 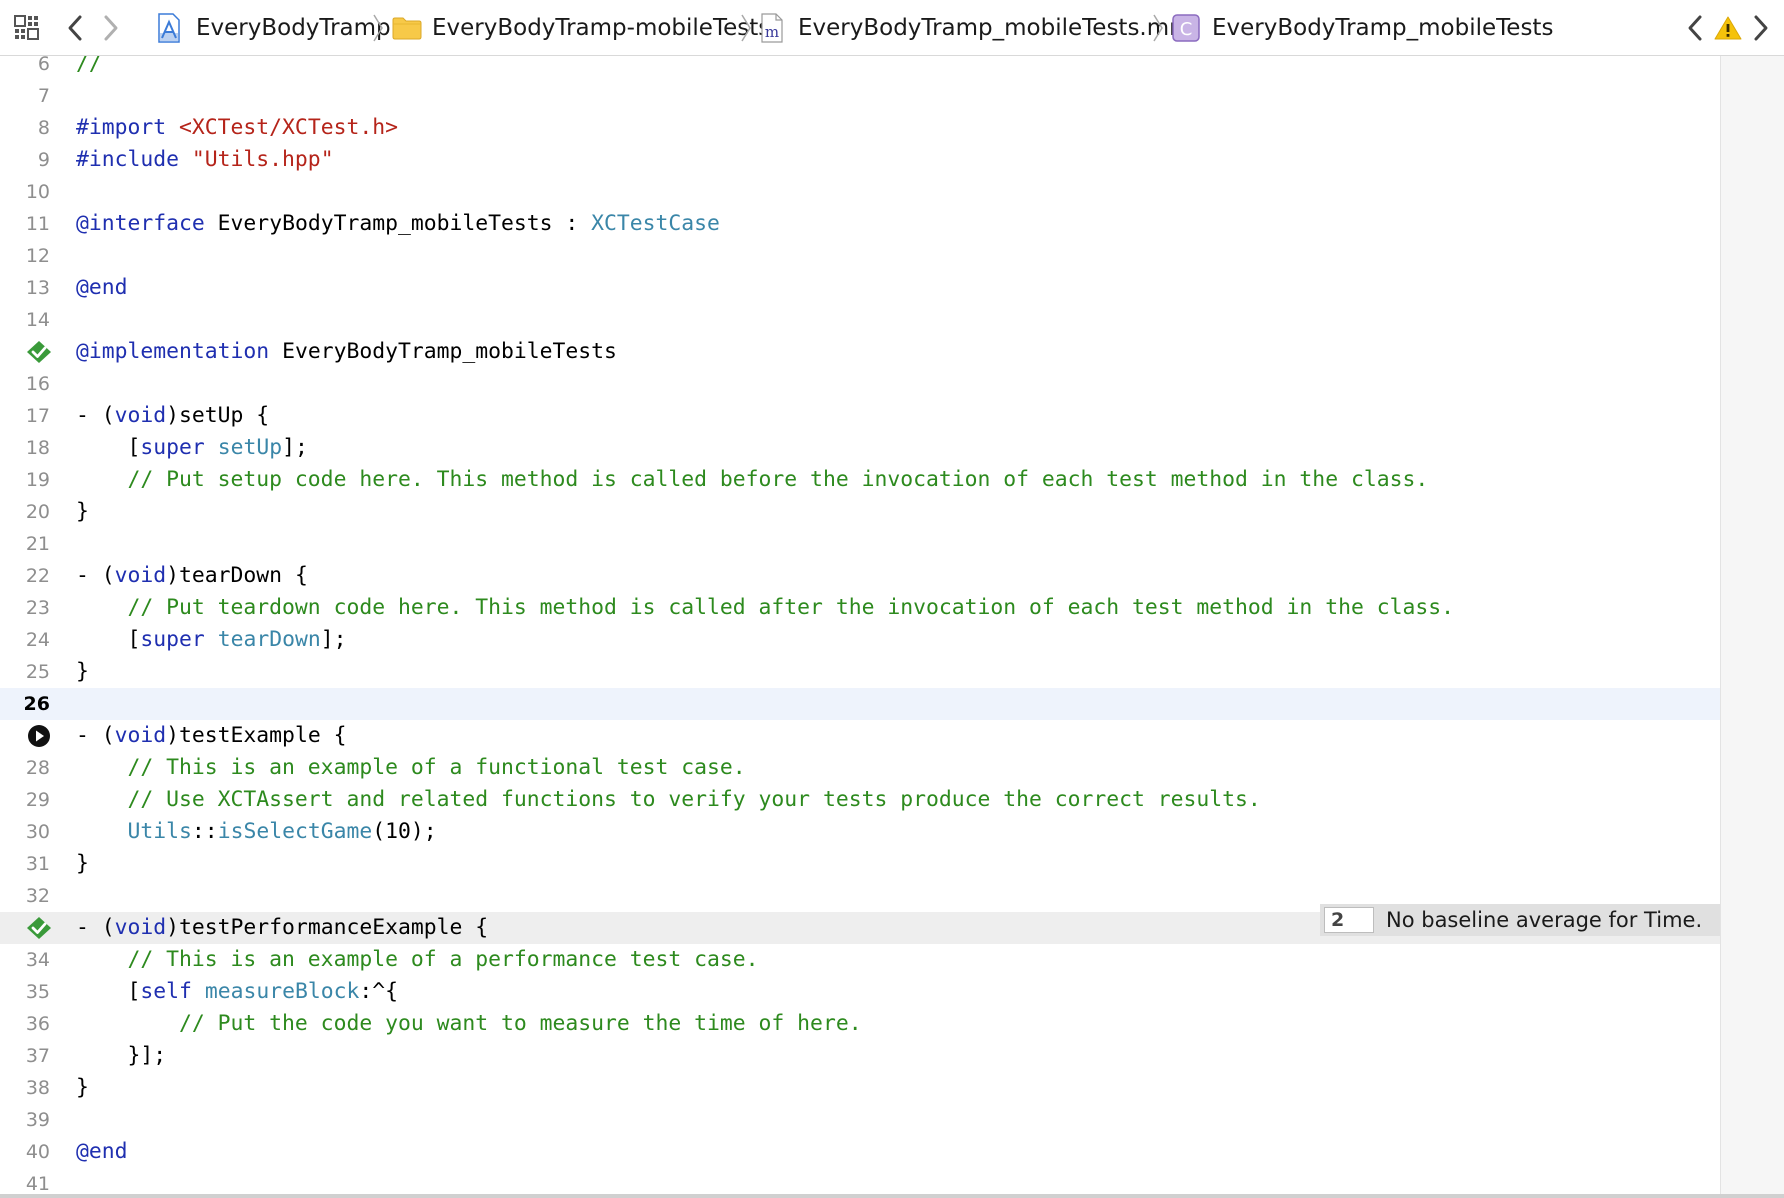 What do you see at coordinates (976, 28) in the screenshot?
I see `breadcrumb-file: m EveryBodyTramp_mobileTests.mm` at bounding box center [976, 28].